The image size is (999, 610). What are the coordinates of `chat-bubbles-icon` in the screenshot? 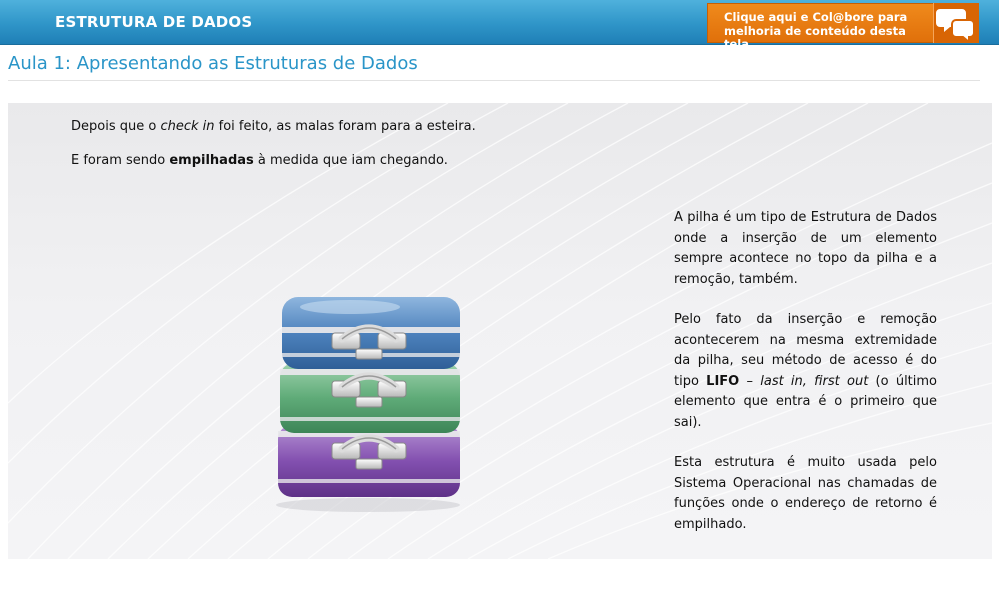 It's located at (956, 24).